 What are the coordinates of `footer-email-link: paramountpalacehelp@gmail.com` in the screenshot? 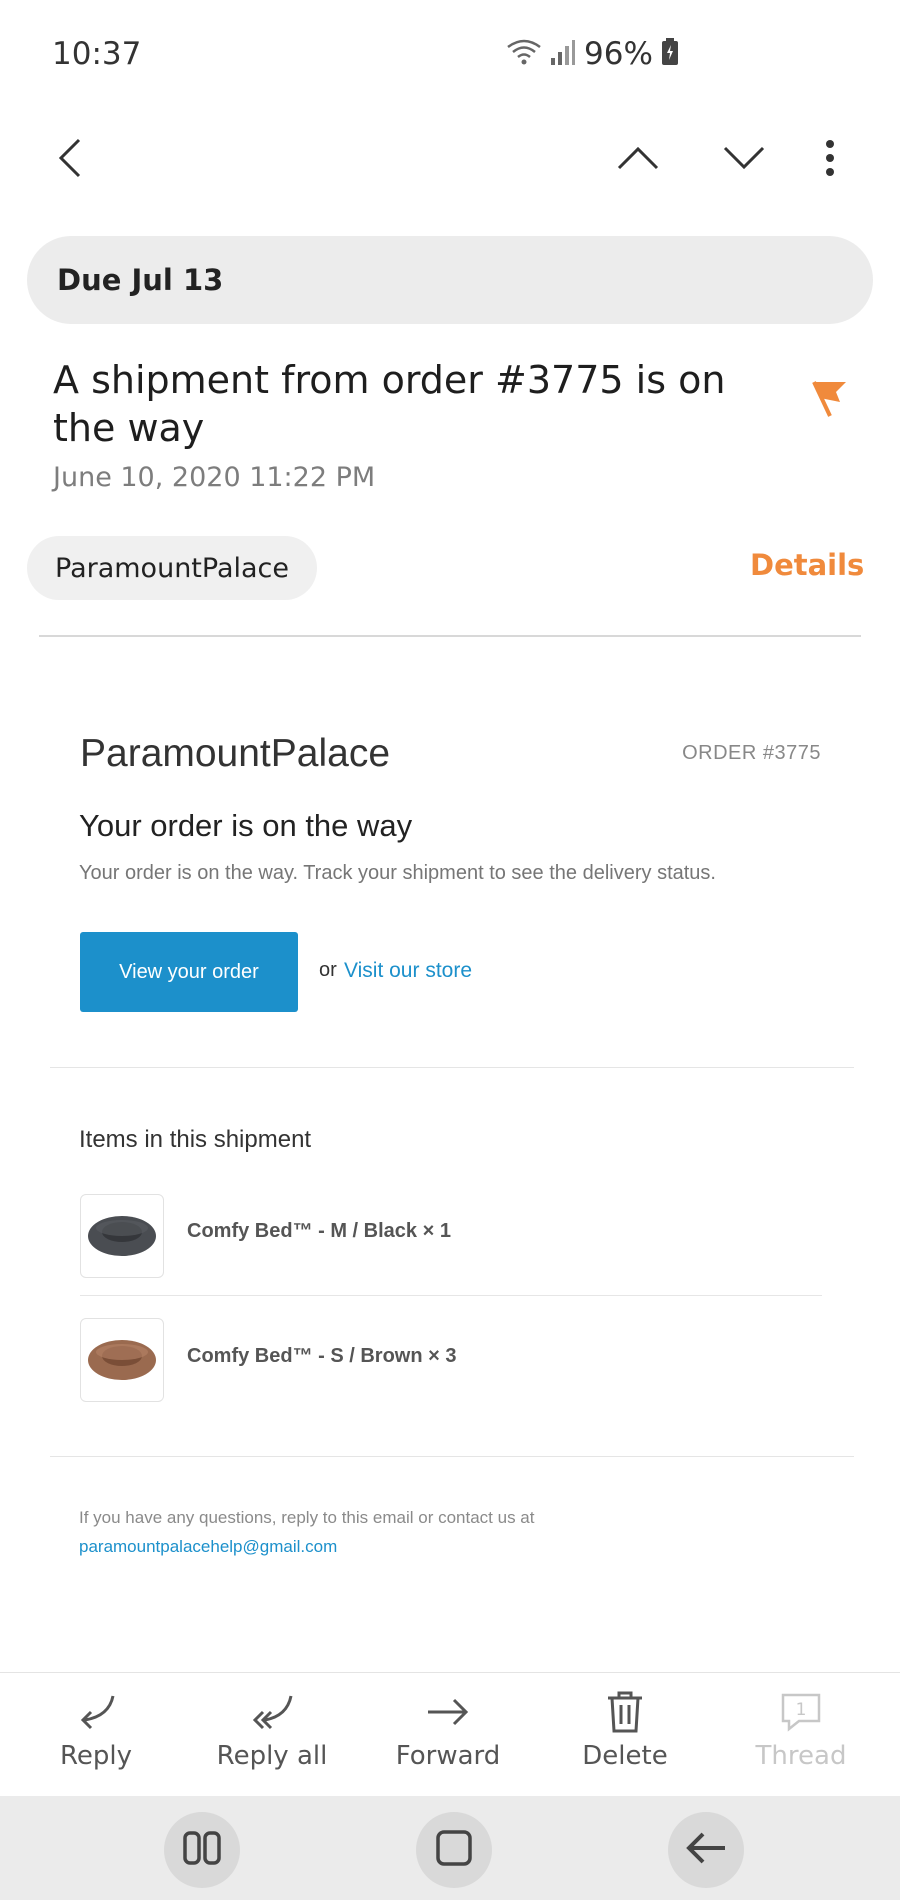 It's located at (208, 1547).